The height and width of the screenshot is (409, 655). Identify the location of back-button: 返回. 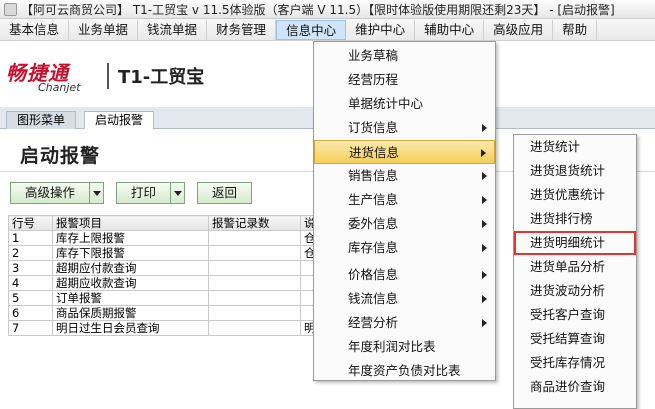
(225, 193).